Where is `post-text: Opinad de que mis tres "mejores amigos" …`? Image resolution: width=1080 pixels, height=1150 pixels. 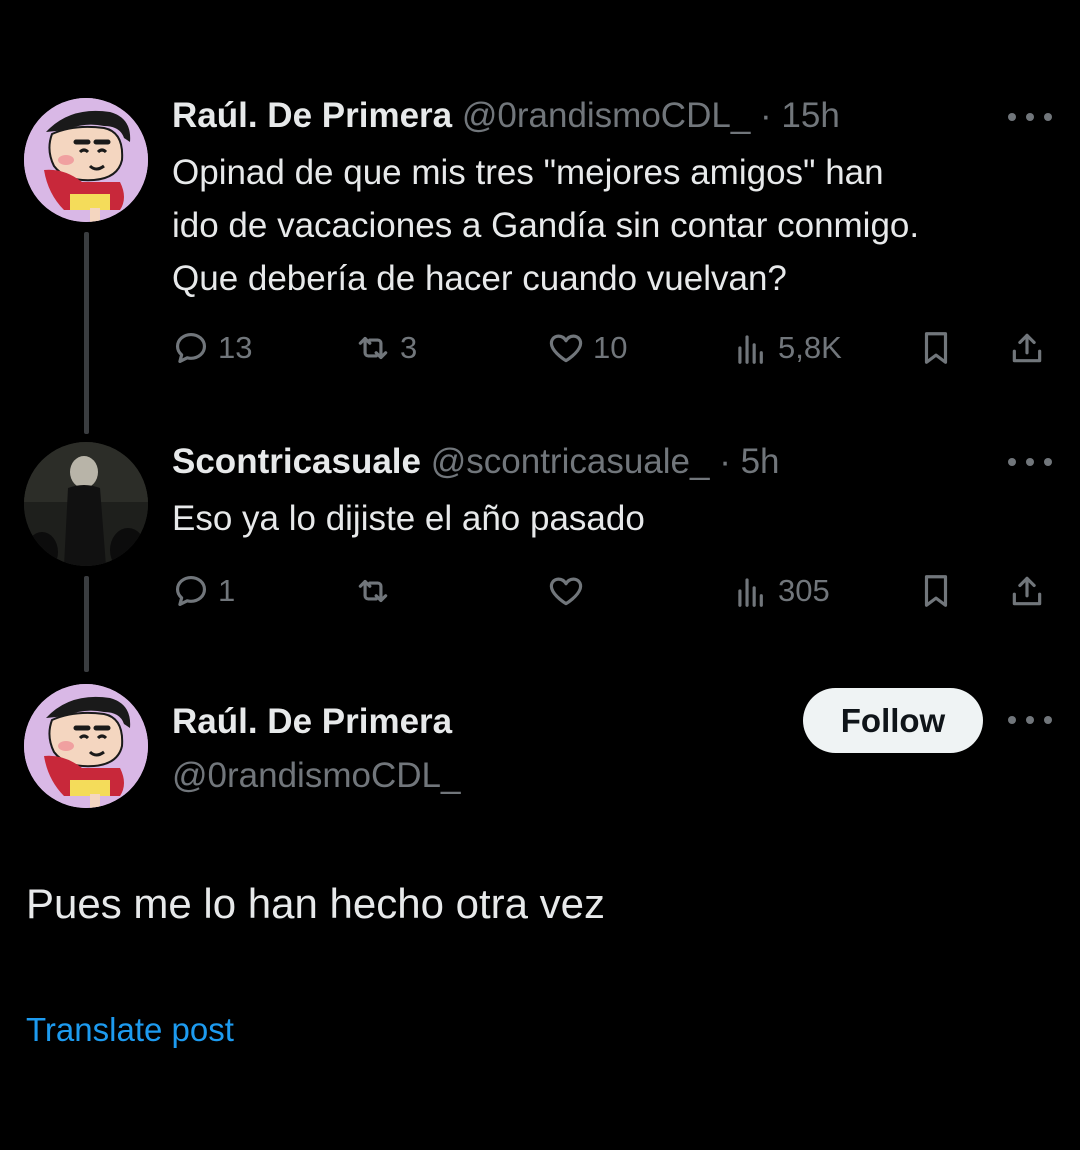
post-text: Opinad de que mis tres "mejores amigos" … is located at coordinates (546, 225).